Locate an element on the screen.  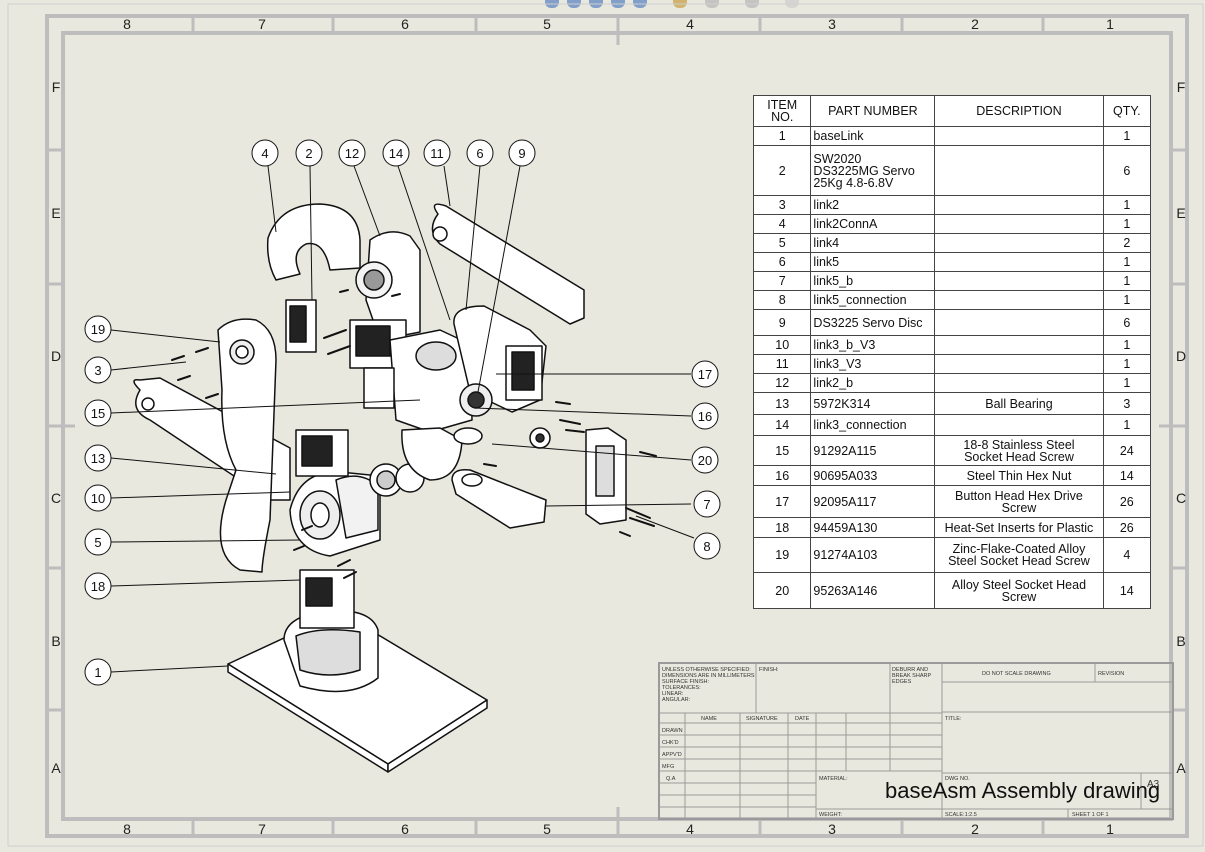
mfg-row-label: MFG is located at coordinates (668, 767).